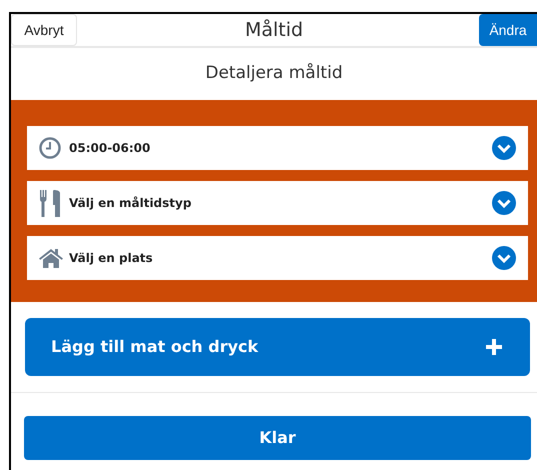  Describe the element at coordinates (508, 30) in the screenshot. I see `edit-button: Ändra` at that location.